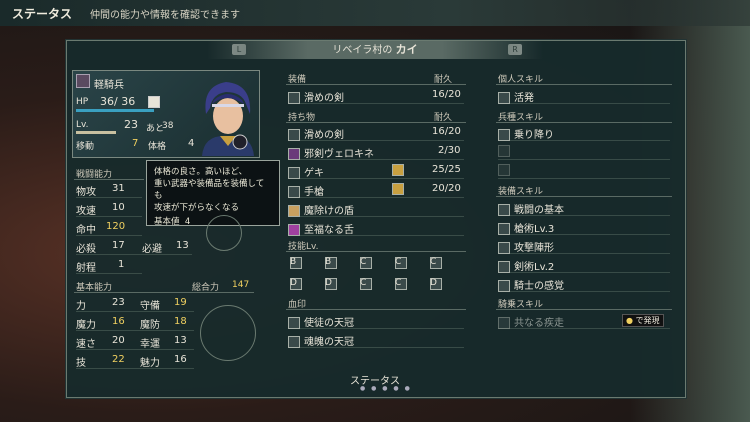 Image resolution: width=750 pixels, height=422 pixels. What do you see at coordinates (376, 96) in the screenshot?
I see `equipped-weapon: 滑めの剣 16/20` at bounding box center [376, 96].